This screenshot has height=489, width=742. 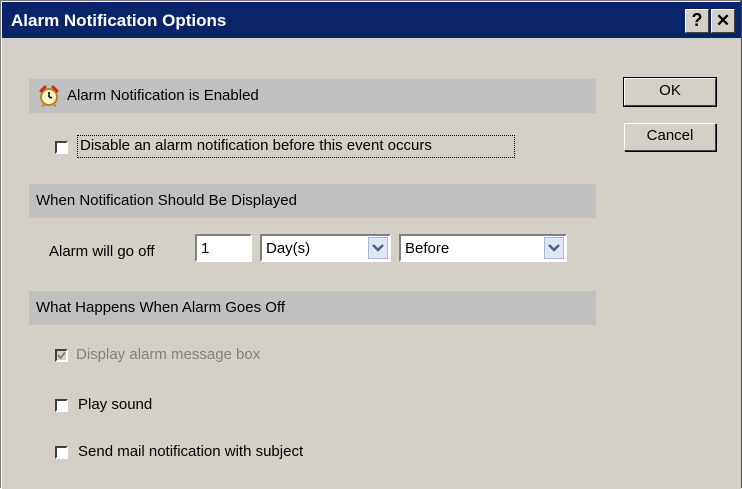 What do you see at coordinates (61, 147) in the screenshot?
I see `disable-alarm-checkbox` at bounding box center [61, 147].